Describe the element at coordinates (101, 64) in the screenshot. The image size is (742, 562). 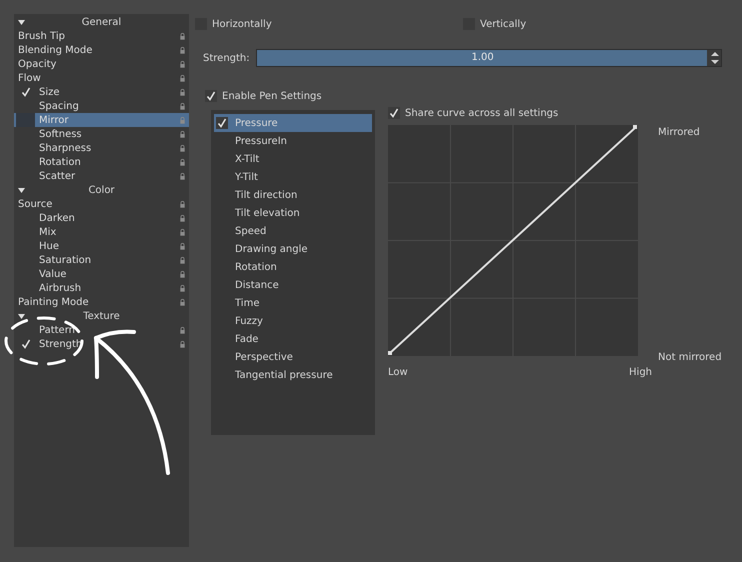
I see `sidebar-item: Opacity` at that location.